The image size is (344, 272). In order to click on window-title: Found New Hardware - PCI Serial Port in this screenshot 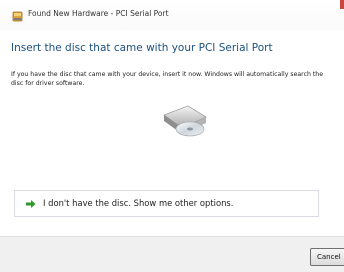, I will do `click(98, 13)`.